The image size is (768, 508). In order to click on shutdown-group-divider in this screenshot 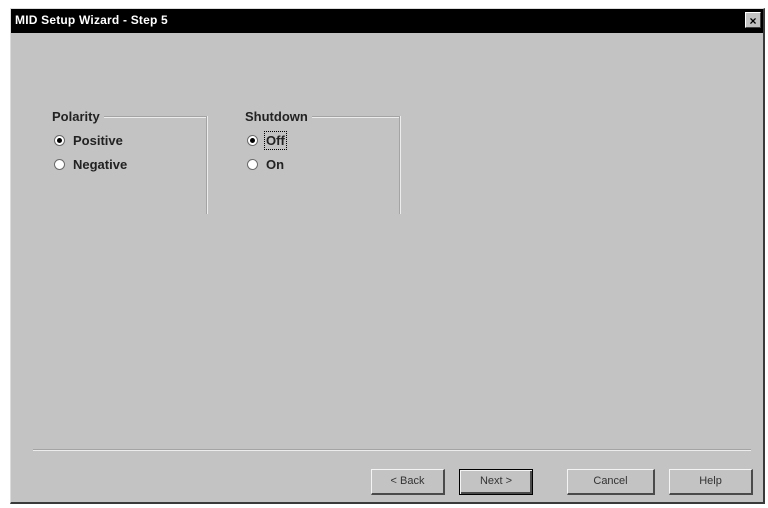, I will do `click(400, 165)`.